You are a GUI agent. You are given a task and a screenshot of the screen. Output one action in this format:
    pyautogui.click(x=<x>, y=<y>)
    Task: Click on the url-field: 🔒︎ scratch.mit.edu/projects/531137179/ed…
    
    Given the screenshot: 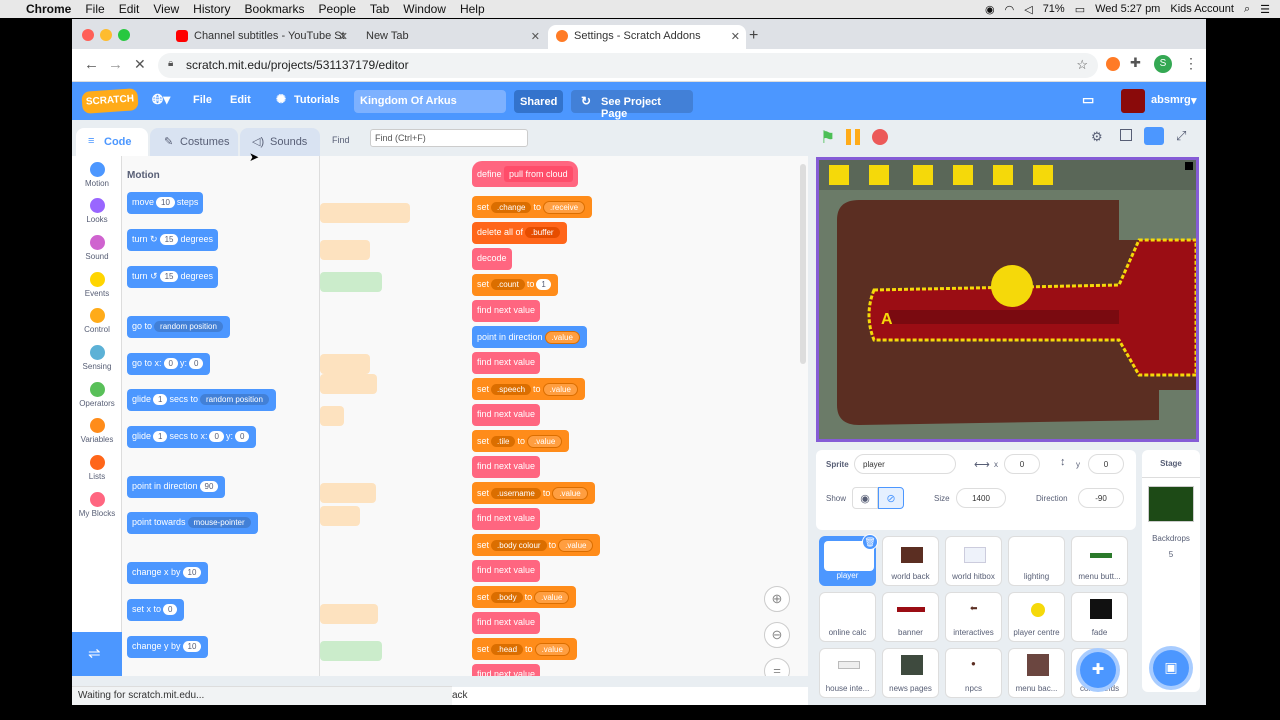 What is the action you would take?
    pyautogui.click(x=628, y=65)
    